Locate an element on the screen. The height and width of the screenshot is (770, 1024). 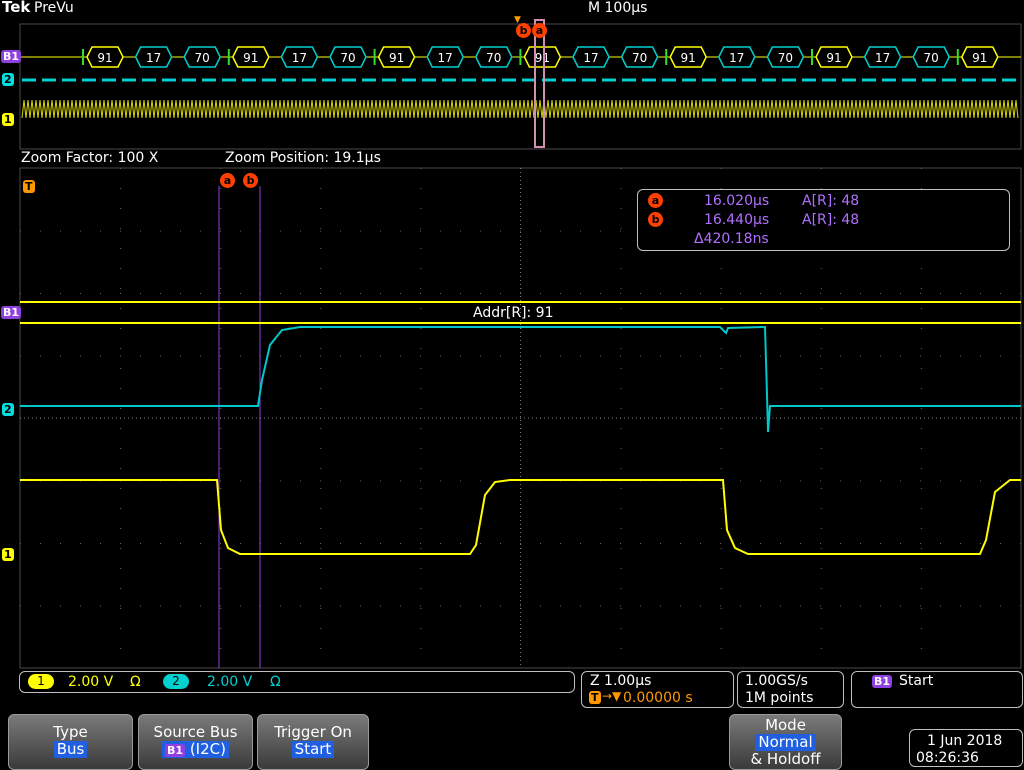
mode-holdoff-button: Mode Normal & Holdoff is located at coordinates (785, 742).